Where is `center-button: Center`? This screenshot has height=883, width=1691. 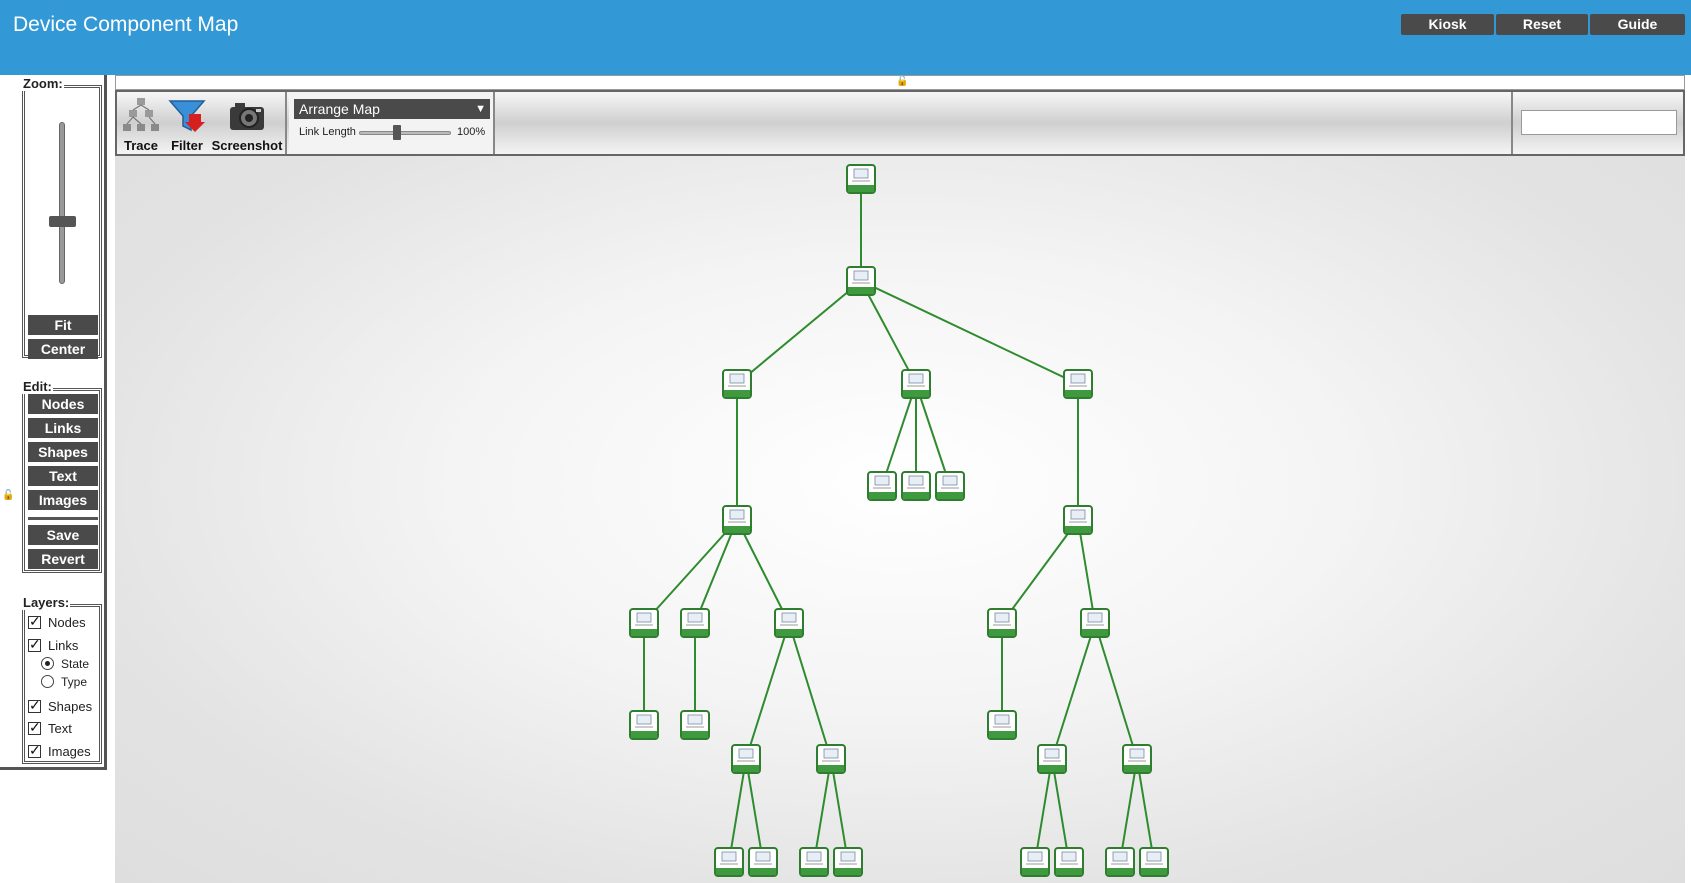 center-button: Center is located at coordinates (63, 349).